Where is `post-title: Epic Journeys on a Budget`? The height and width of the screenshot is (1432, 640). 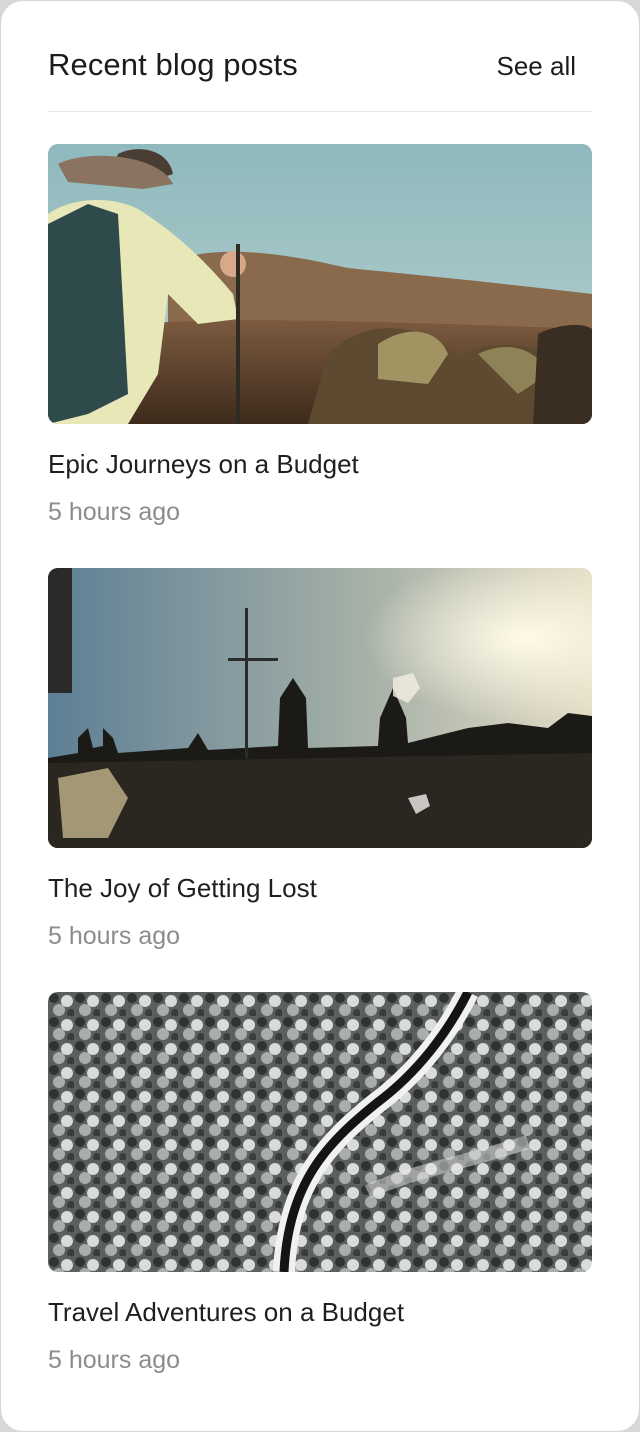 post-title: Epic Journeys on a Budget is located at coordinates (320, 464).